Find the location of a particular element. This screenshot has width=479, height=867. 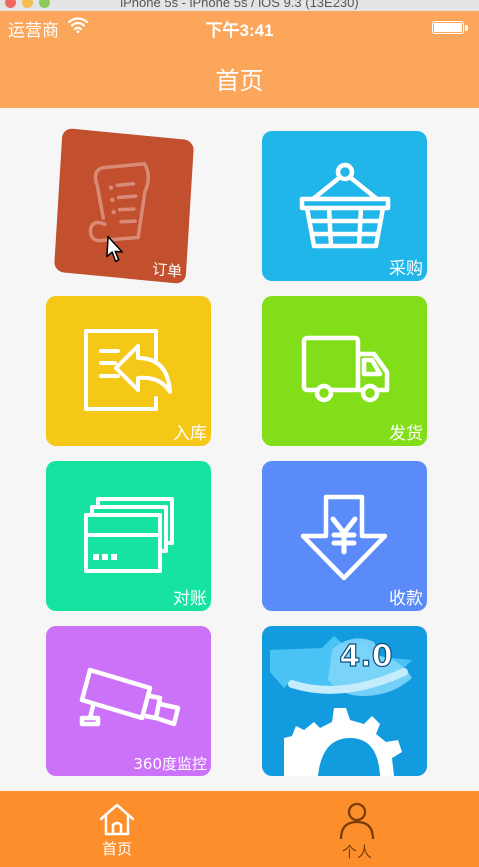

tile-order: 订单 is located at coordinates (124, 206).